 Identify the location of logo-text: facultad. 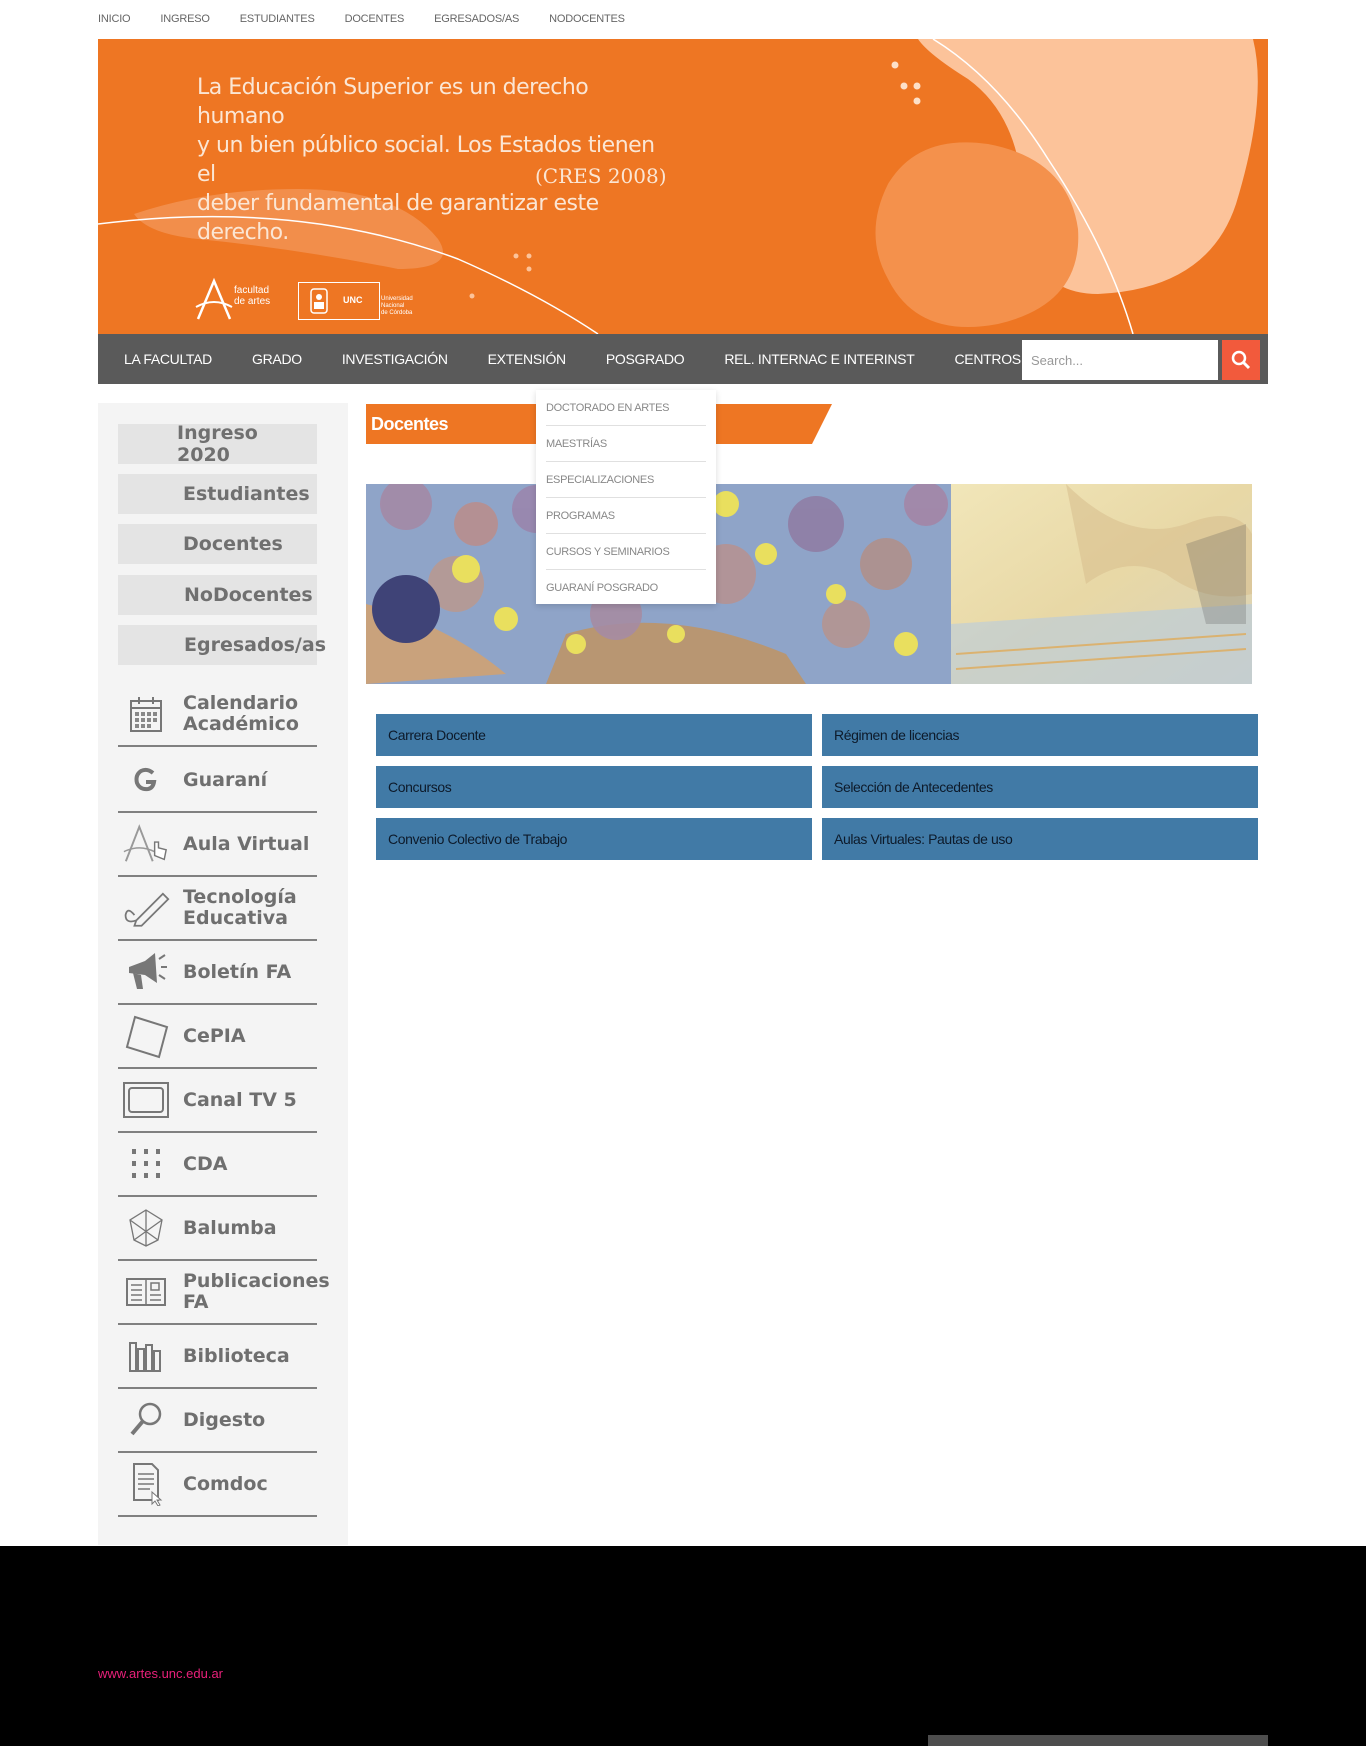
(252, 290).